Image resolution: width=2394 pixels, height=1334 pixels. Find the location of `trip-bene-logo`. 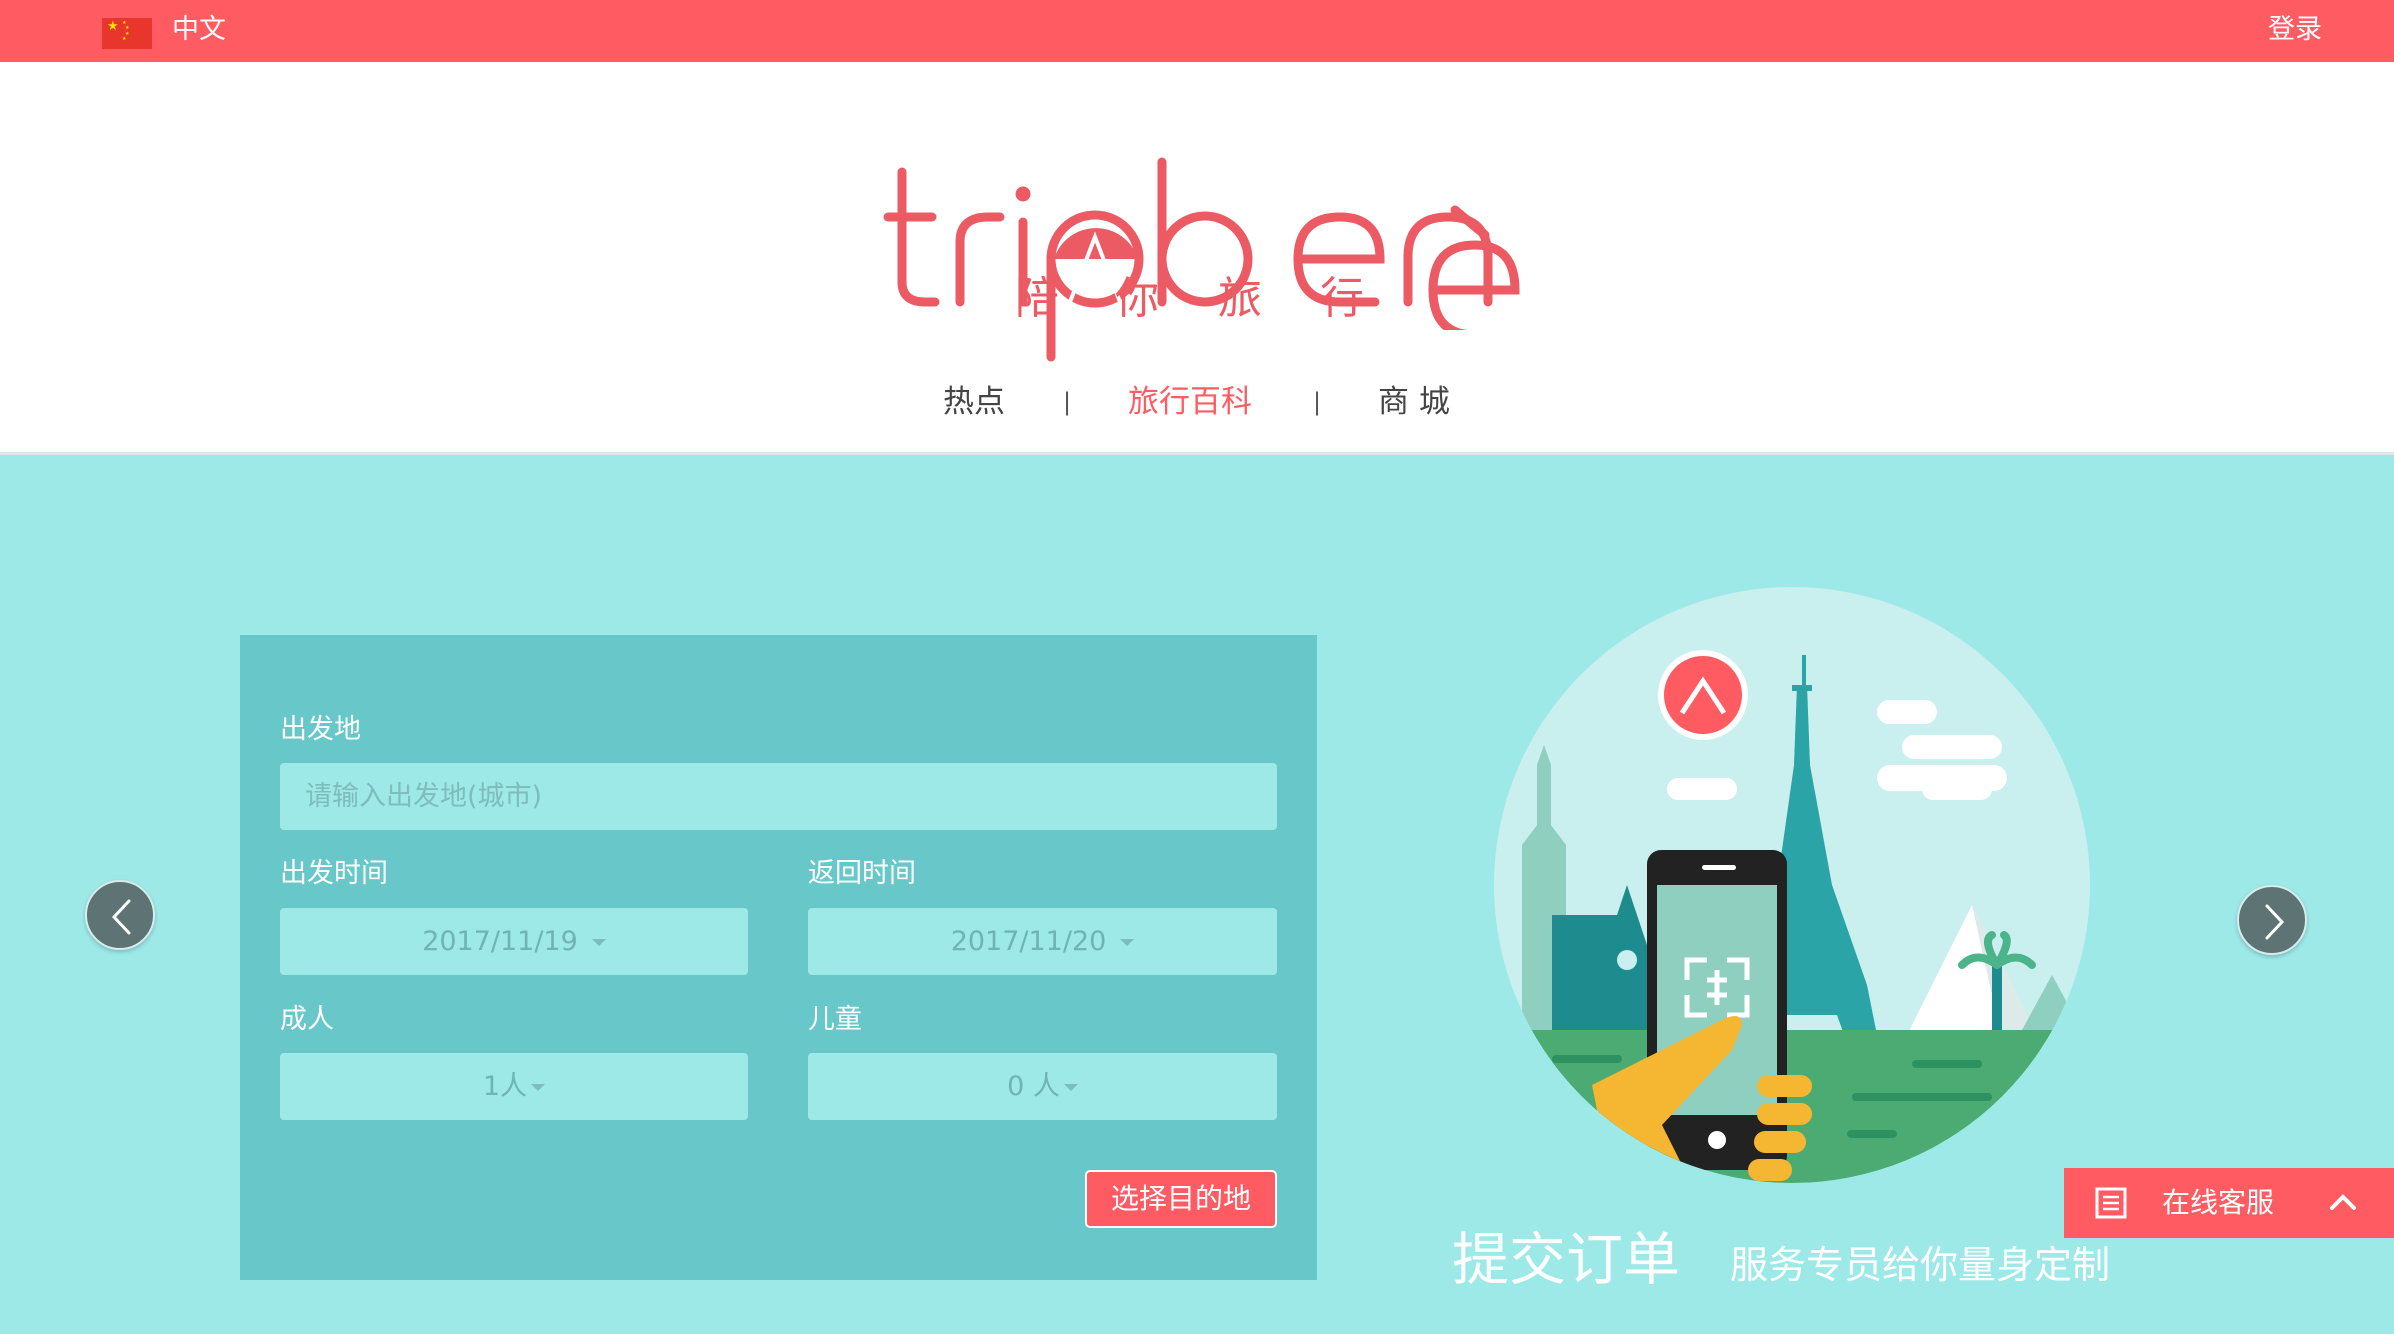

trip-bene-logo is located at coordinates (1200, 267).